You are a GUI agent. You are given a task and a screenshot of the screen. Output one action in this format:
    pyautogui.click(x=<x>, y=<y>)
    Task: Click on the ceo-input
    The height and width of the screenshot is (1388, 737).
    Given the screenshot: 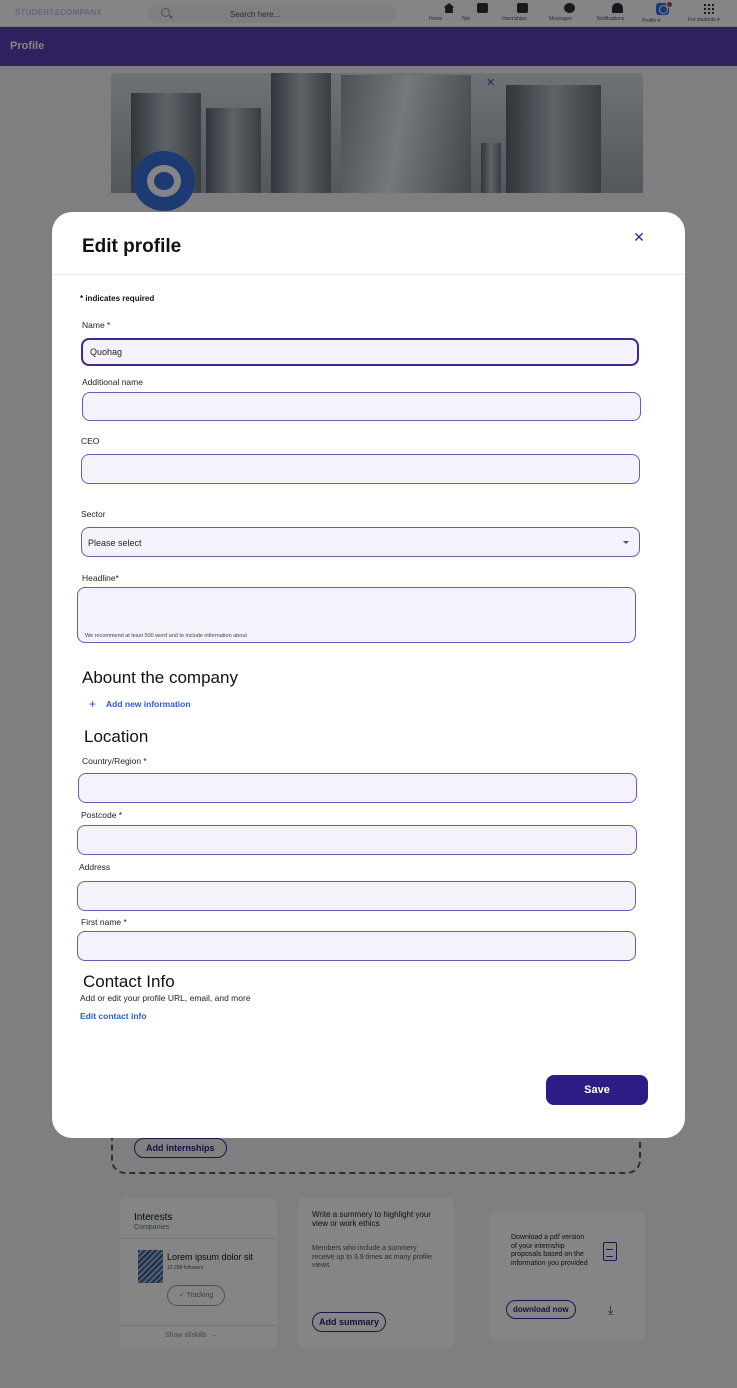 What is the action you would take?
    pyautogui.click(x=360, y=469)
    